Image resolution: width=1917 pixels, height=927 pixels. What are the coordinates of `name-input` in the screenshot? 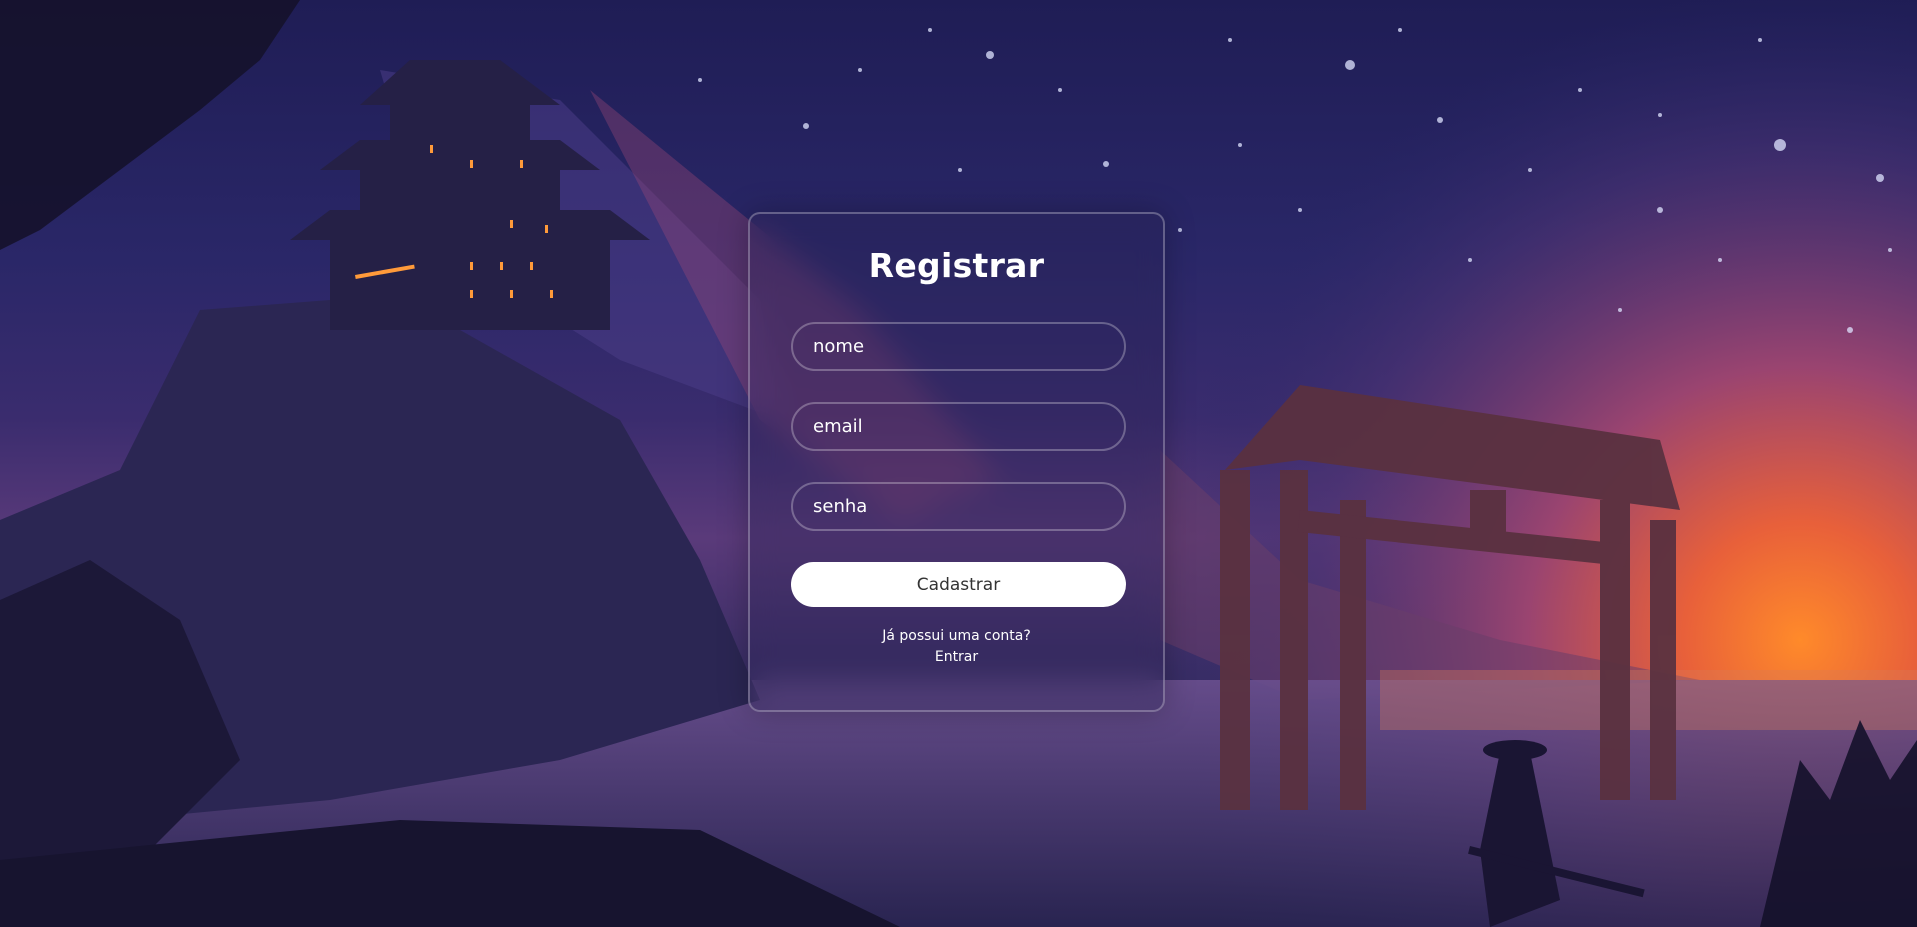 It's located at (958, 346).